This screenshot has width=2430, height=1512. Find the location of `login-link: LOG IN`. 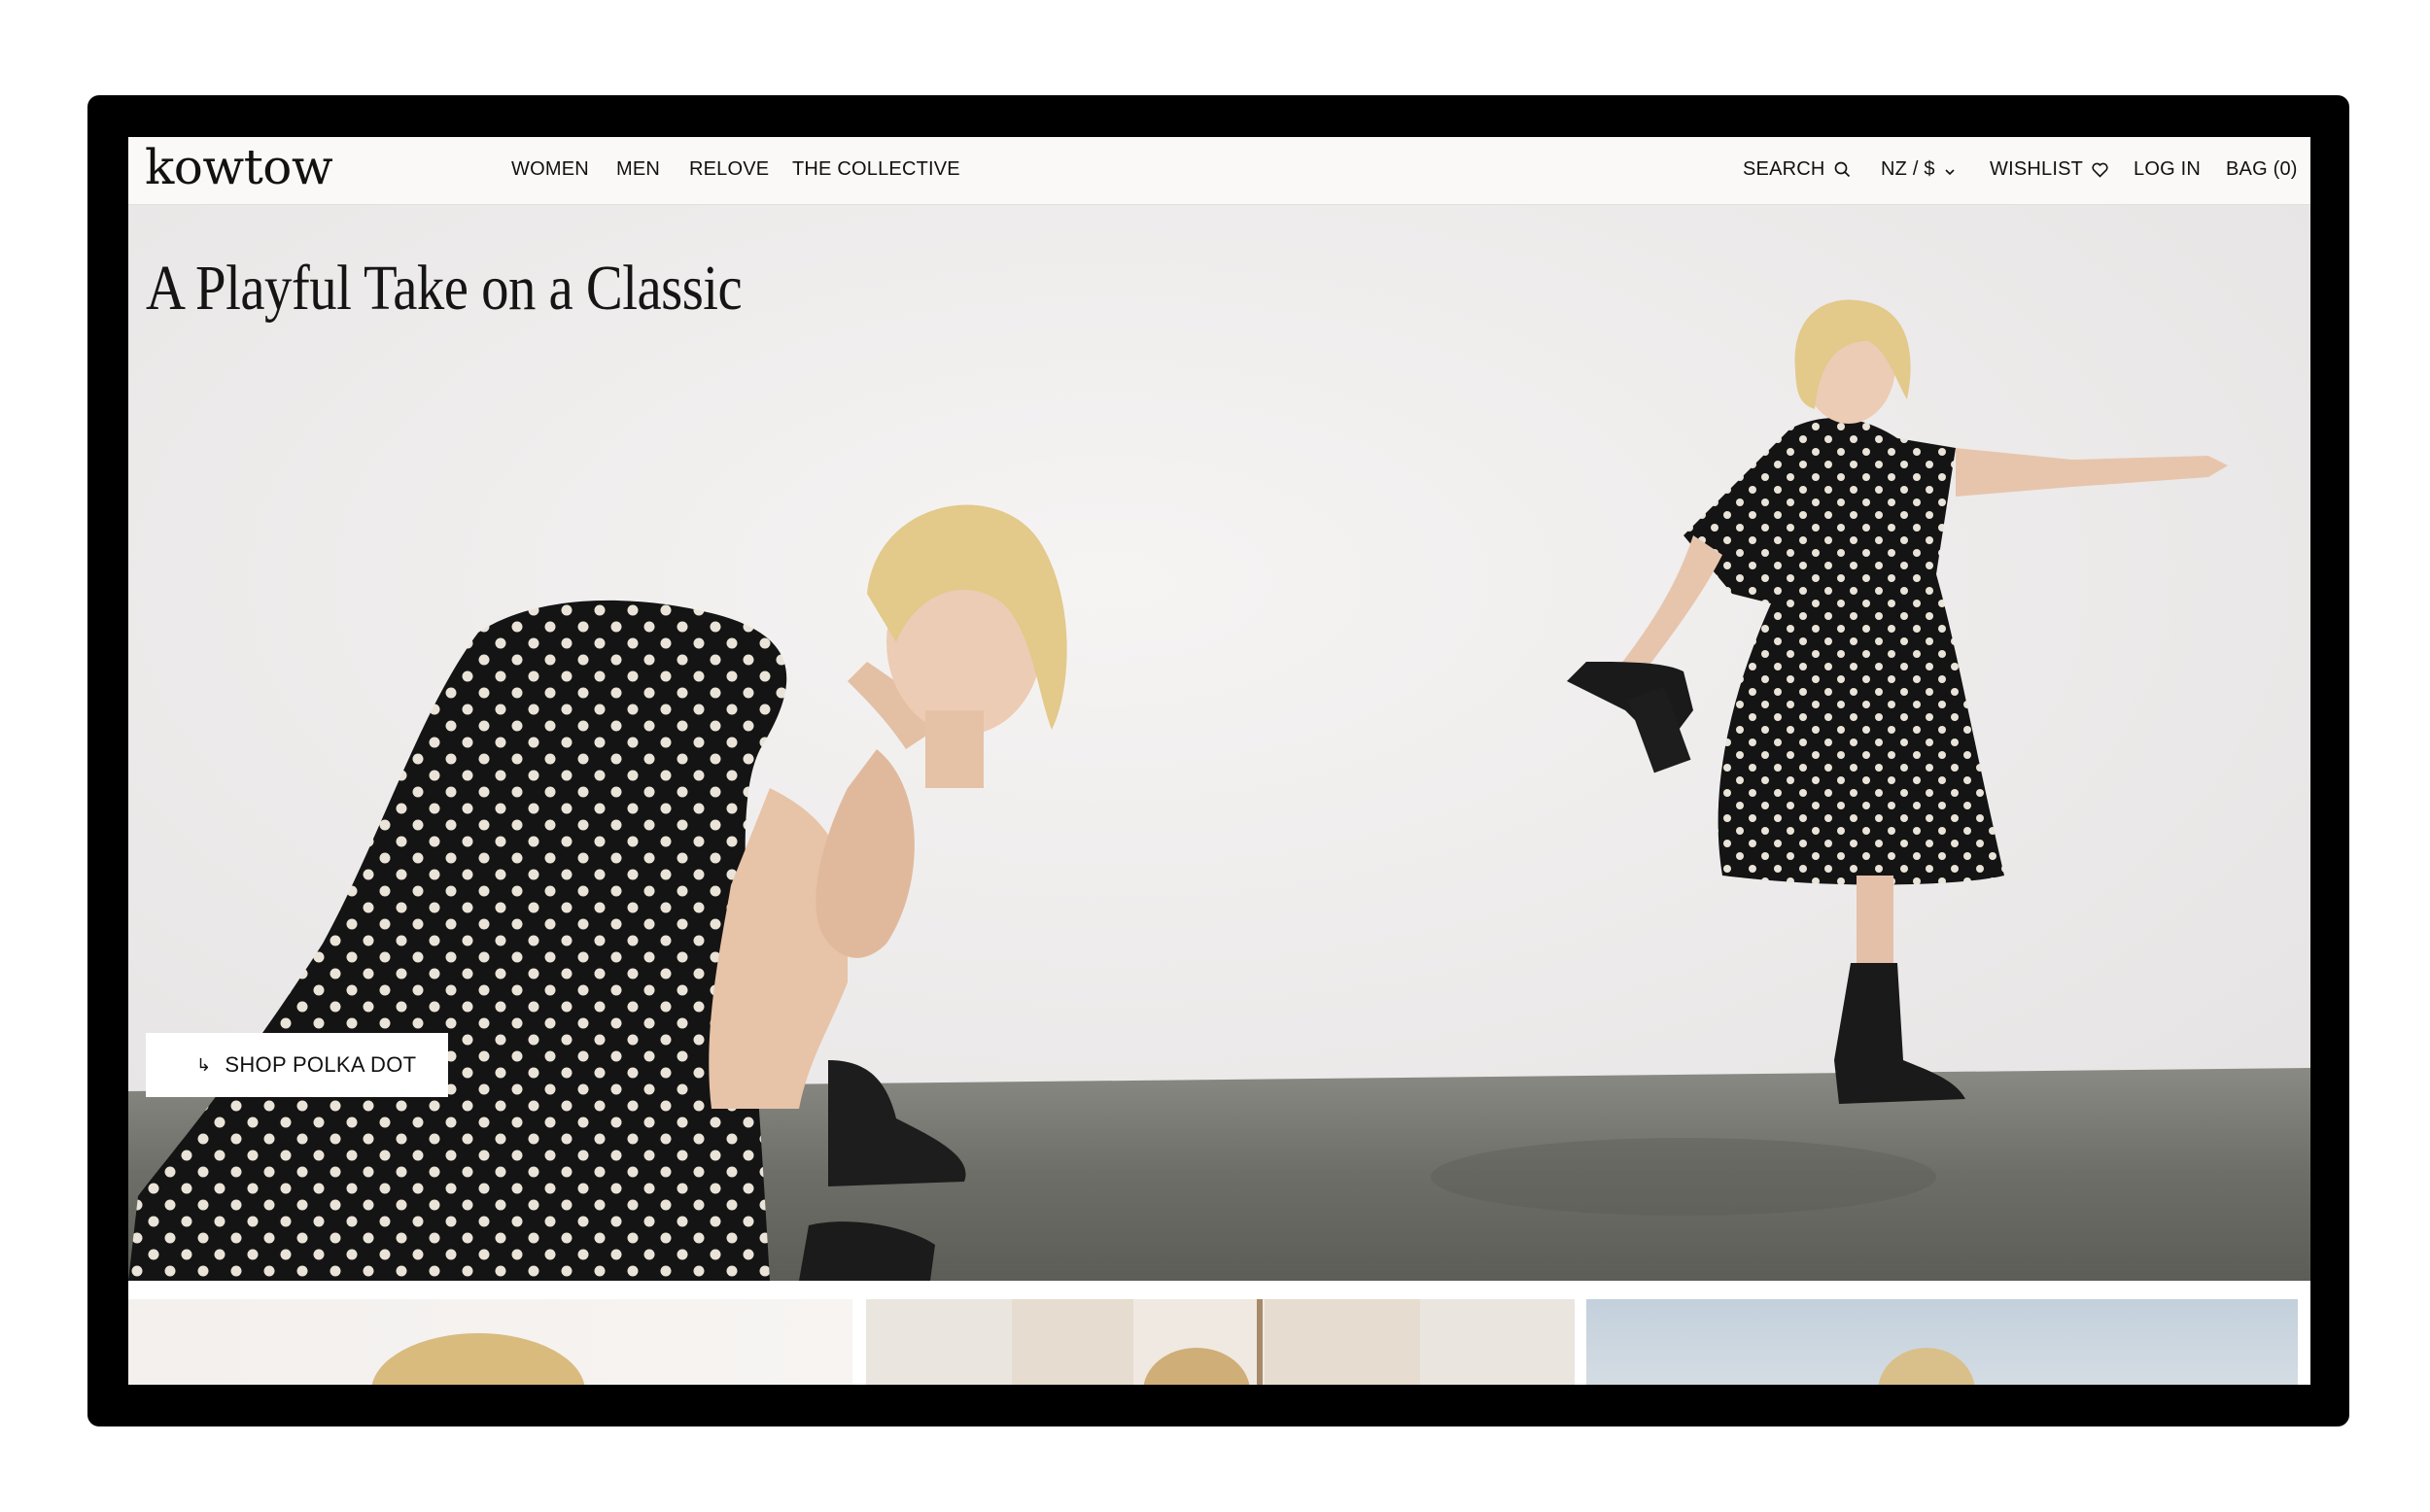

login-link: LOG IN is located at coordinates (2167, 169).